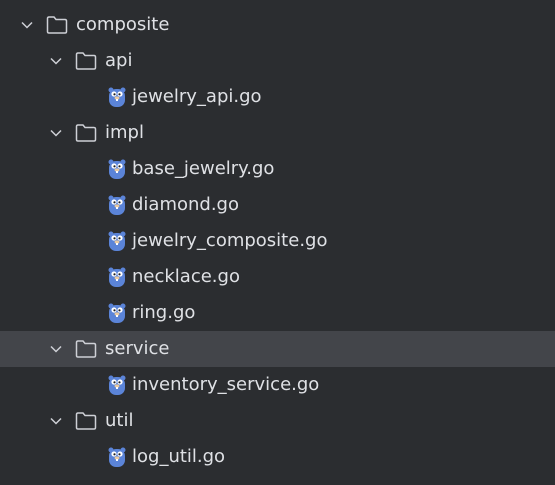  Describe the element at coordinates (179, 456) in the screenshot. I see `tree-label: log_util.go` at that location.